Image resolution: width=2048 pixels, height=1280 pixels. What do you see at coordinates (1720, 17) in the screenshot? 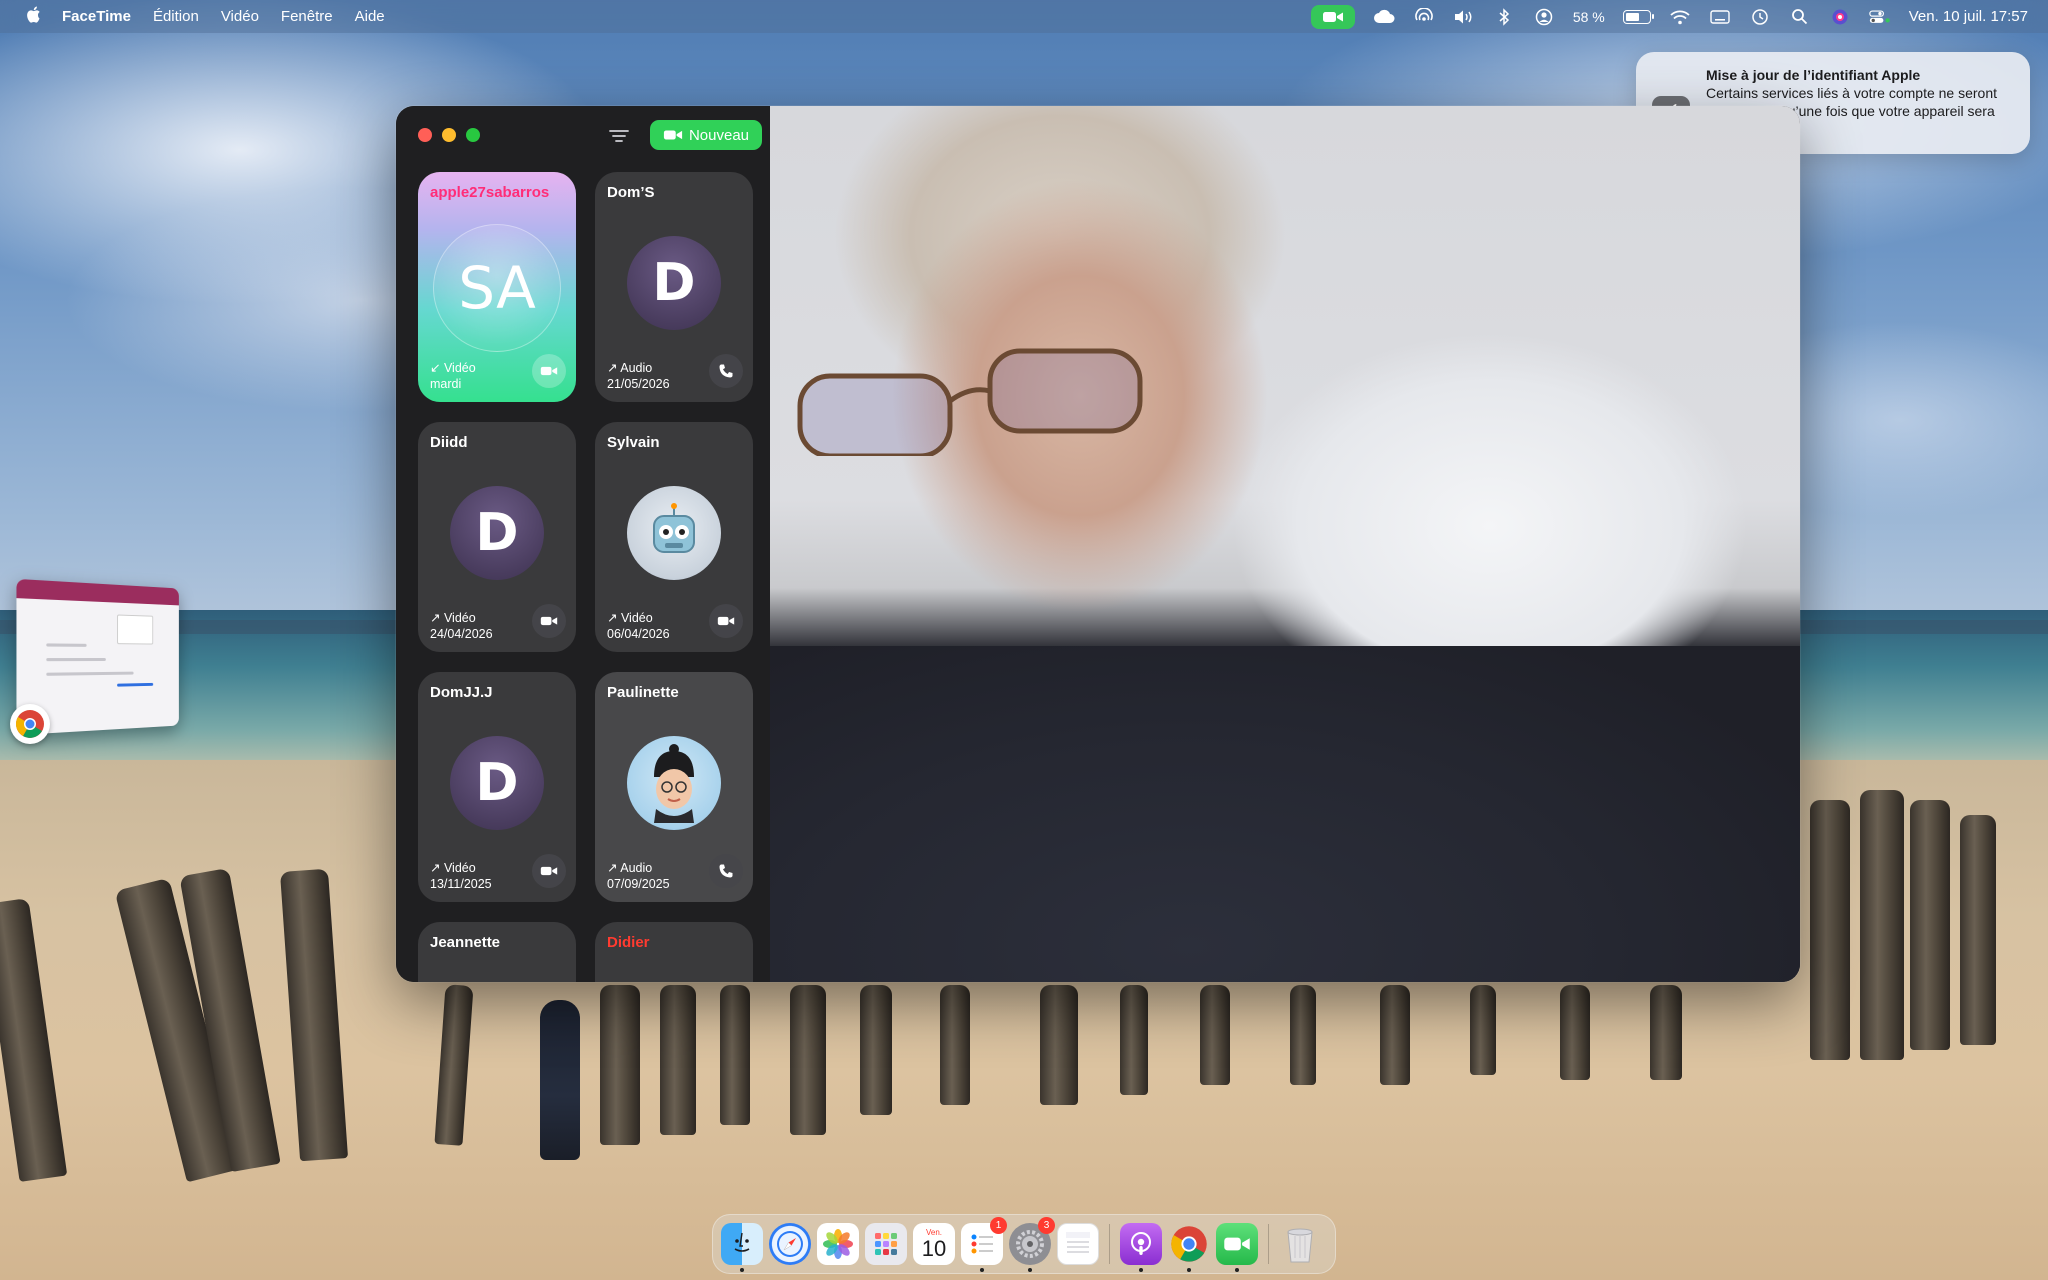
I see `keyboard-icon` at bounding box center [1720, 17].